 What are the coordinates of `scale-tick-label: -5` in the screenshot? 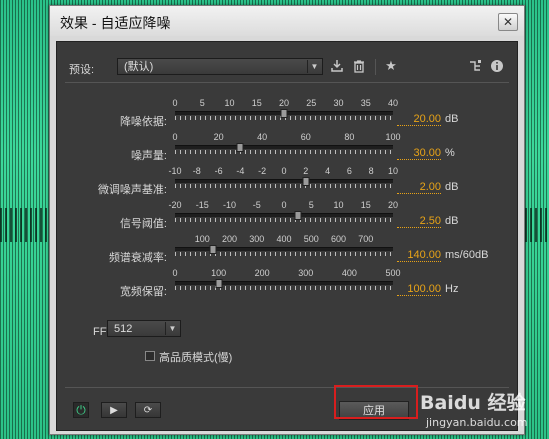 It's located at (256, 205).